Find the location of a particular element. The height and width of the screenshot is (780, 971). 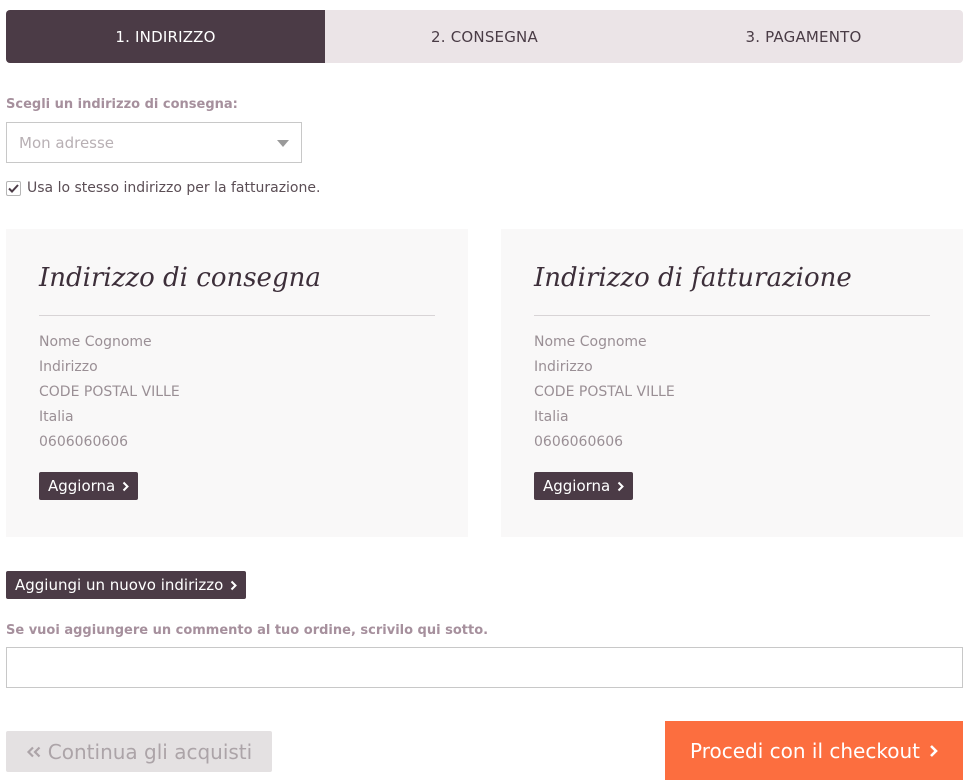

continue-shopping-button: Continua gli acquisti is located at coordinates (139, 751).